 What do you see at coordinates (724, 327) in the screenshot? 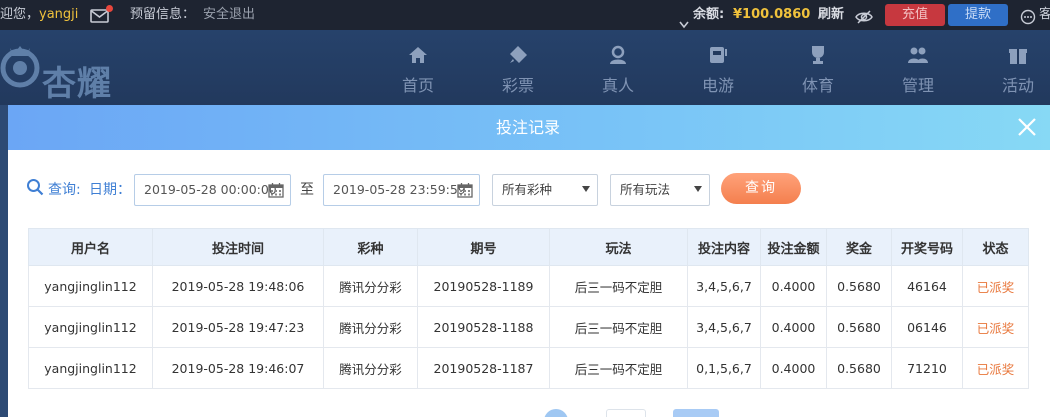
I see `cell-bet-content: 3,4,5,6,7` at bounding box center [724, 327].